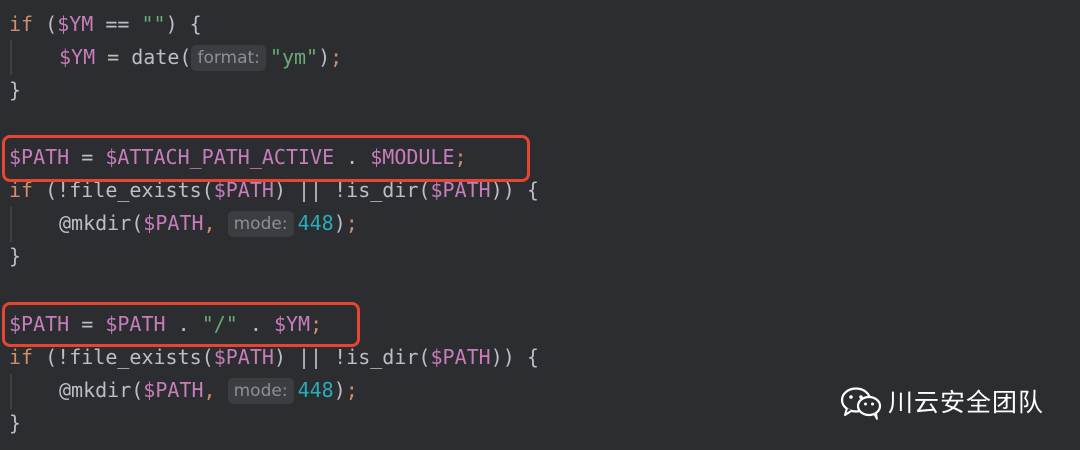 This screenshot has width=1080, height=450. I want to click on punctuation: (, so click(45, 24).